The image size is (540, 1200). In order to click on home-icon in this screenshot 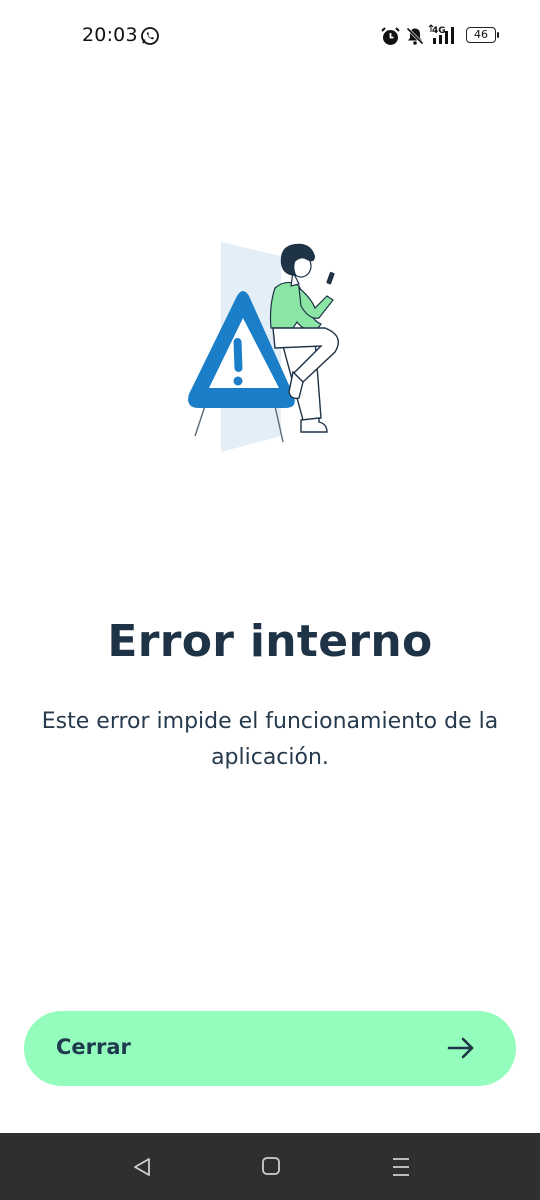, I will do `click(271, 1166)`.